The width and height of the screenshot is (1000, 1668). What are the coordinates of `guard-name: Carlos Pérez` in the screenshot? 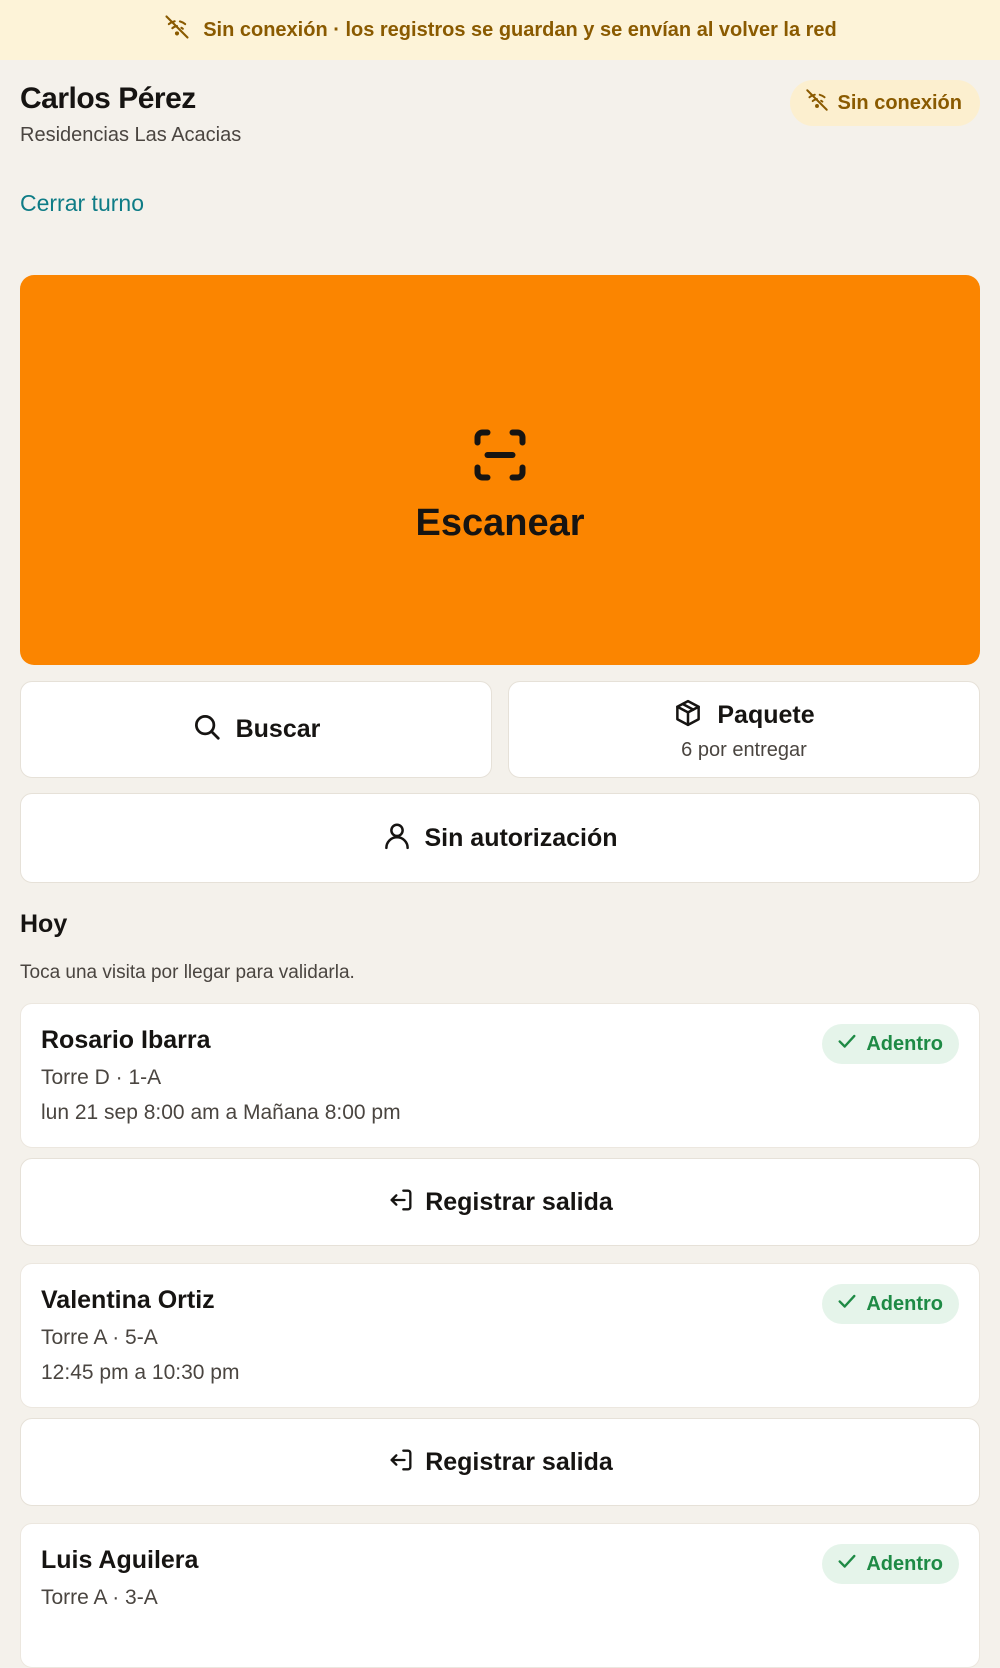 It's located at (108, 98).